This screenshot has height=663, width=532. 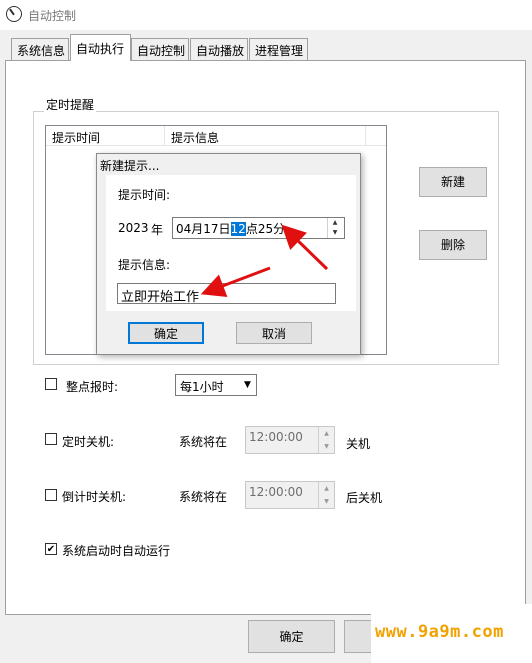 I want to click on datetime-spinner: ▲ ▼, so click(x=335, y=228).